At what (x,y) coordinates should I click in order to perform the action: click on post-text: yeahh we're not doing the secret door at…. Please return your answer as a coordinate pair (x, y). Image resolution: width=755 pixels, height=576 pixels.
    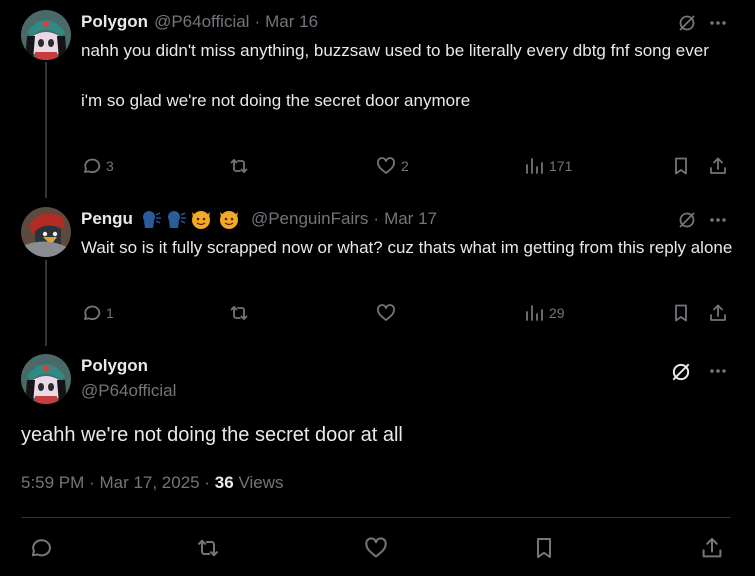
    Looking at the image, I should click on (212, 435).